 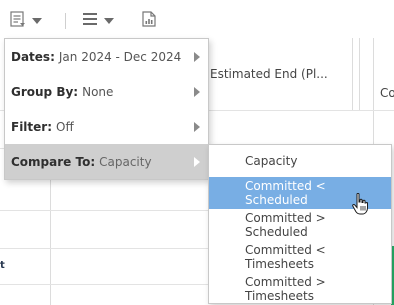 What do you see at coordinates (125, 161) in the screenshot?
I see `menu-item-value: Capacity` at bounding box center [125, 161].